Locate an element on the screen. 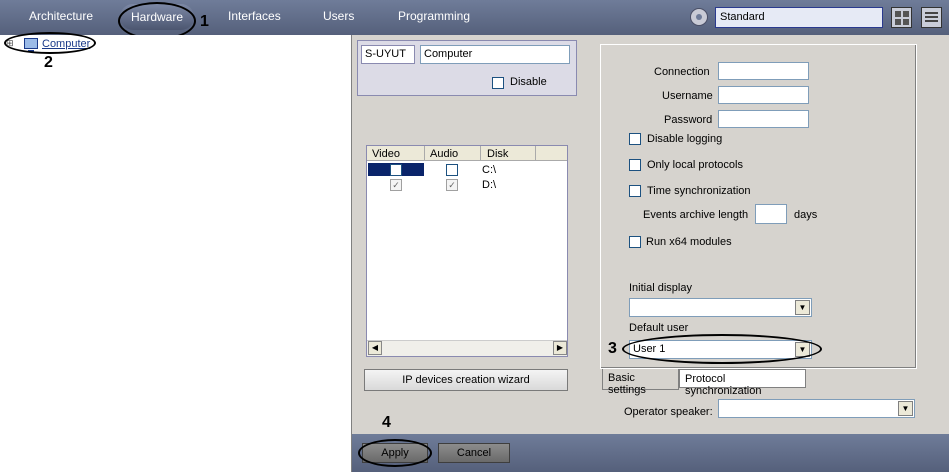 Image resolution: width=949 pixels, height=472 pixels. disk-table is located at coordinates (467, 251).